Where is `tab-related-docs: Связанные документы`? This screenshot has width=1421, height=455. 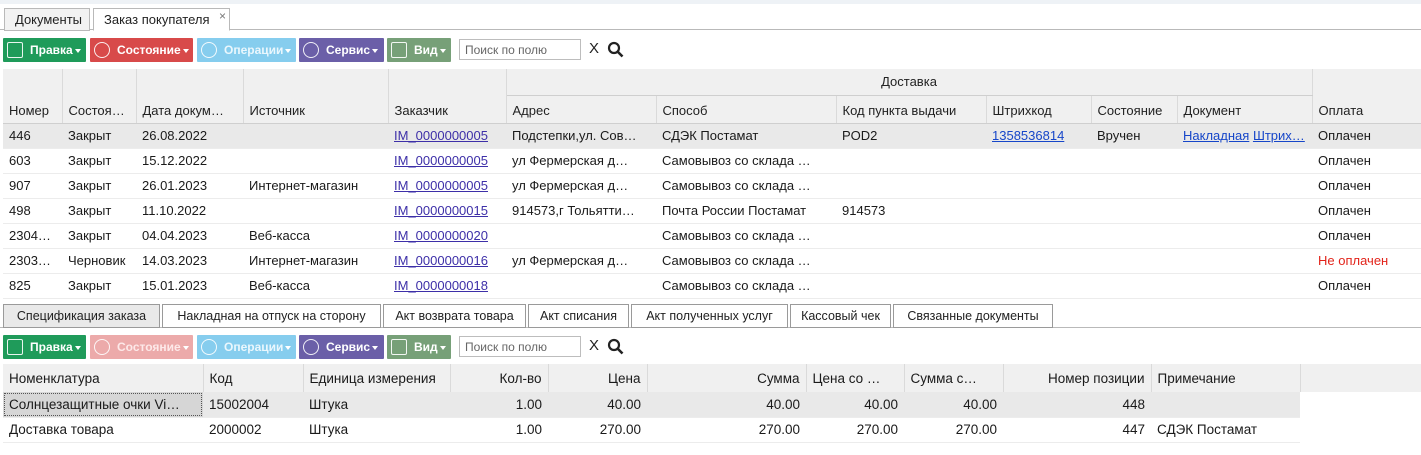
tab-related-docs: Связанные документы is located at coordinates (973, 316).